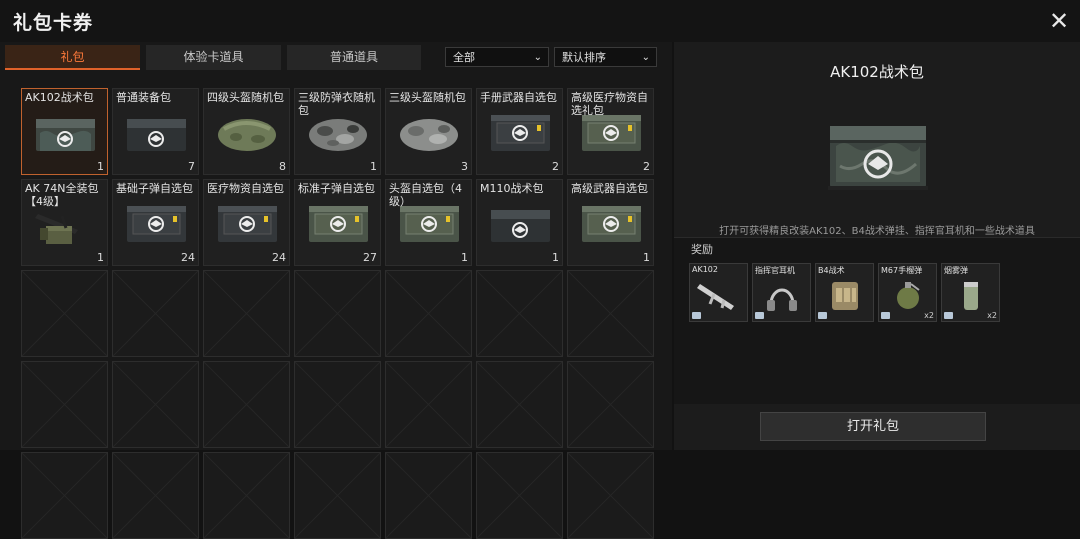 The height and width of the screenshot is (539, 1080). I want to click on item-name: M110战术包, so click(512, 188).